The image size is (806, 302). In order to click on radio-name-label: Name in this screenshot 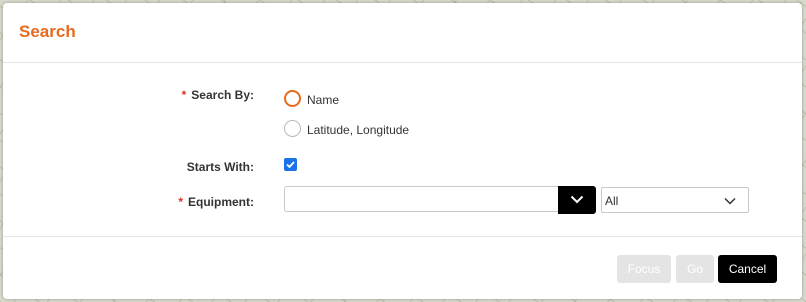, I will do `click(323, 100)`.